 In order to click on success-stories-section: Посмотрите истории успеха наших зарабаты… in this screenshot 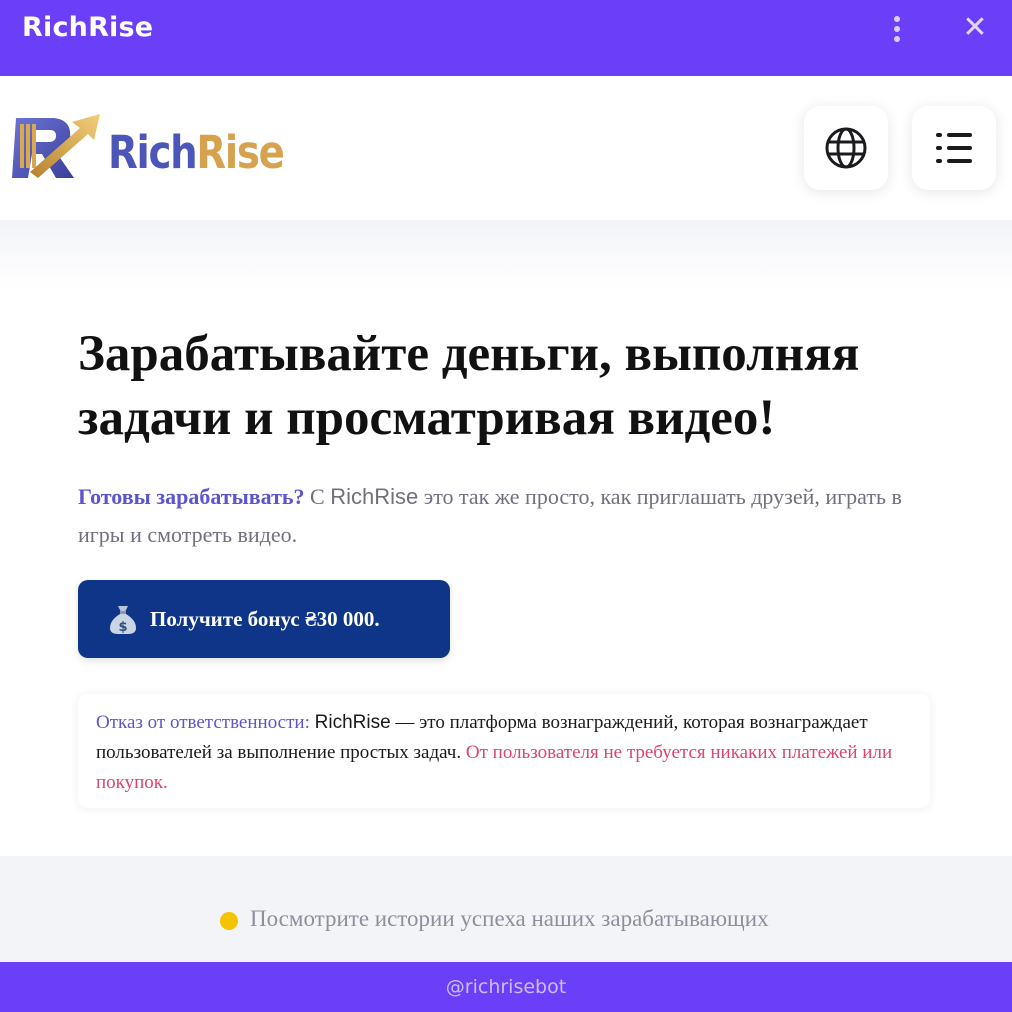, I will do `click(506, 909)`.